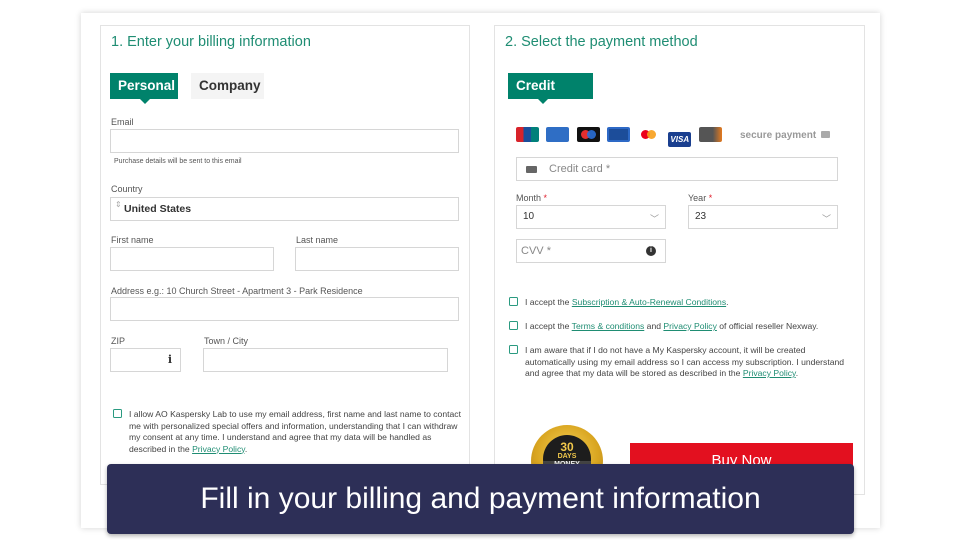 Image resolution: width=960 pixels, height=540 pixels. Describe the element at coordinates (317, 240) in the screenshot. I see `last-name-label: Last name` at that location.